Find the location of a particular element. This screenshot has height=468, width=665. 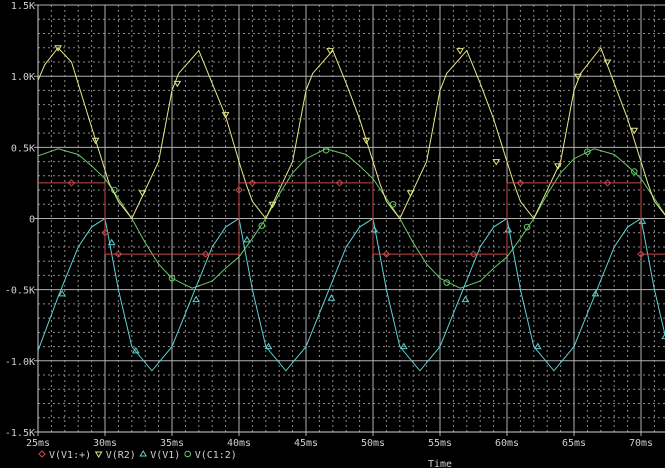

x-tick-label: 65ms is located at coordinates (574, 443).